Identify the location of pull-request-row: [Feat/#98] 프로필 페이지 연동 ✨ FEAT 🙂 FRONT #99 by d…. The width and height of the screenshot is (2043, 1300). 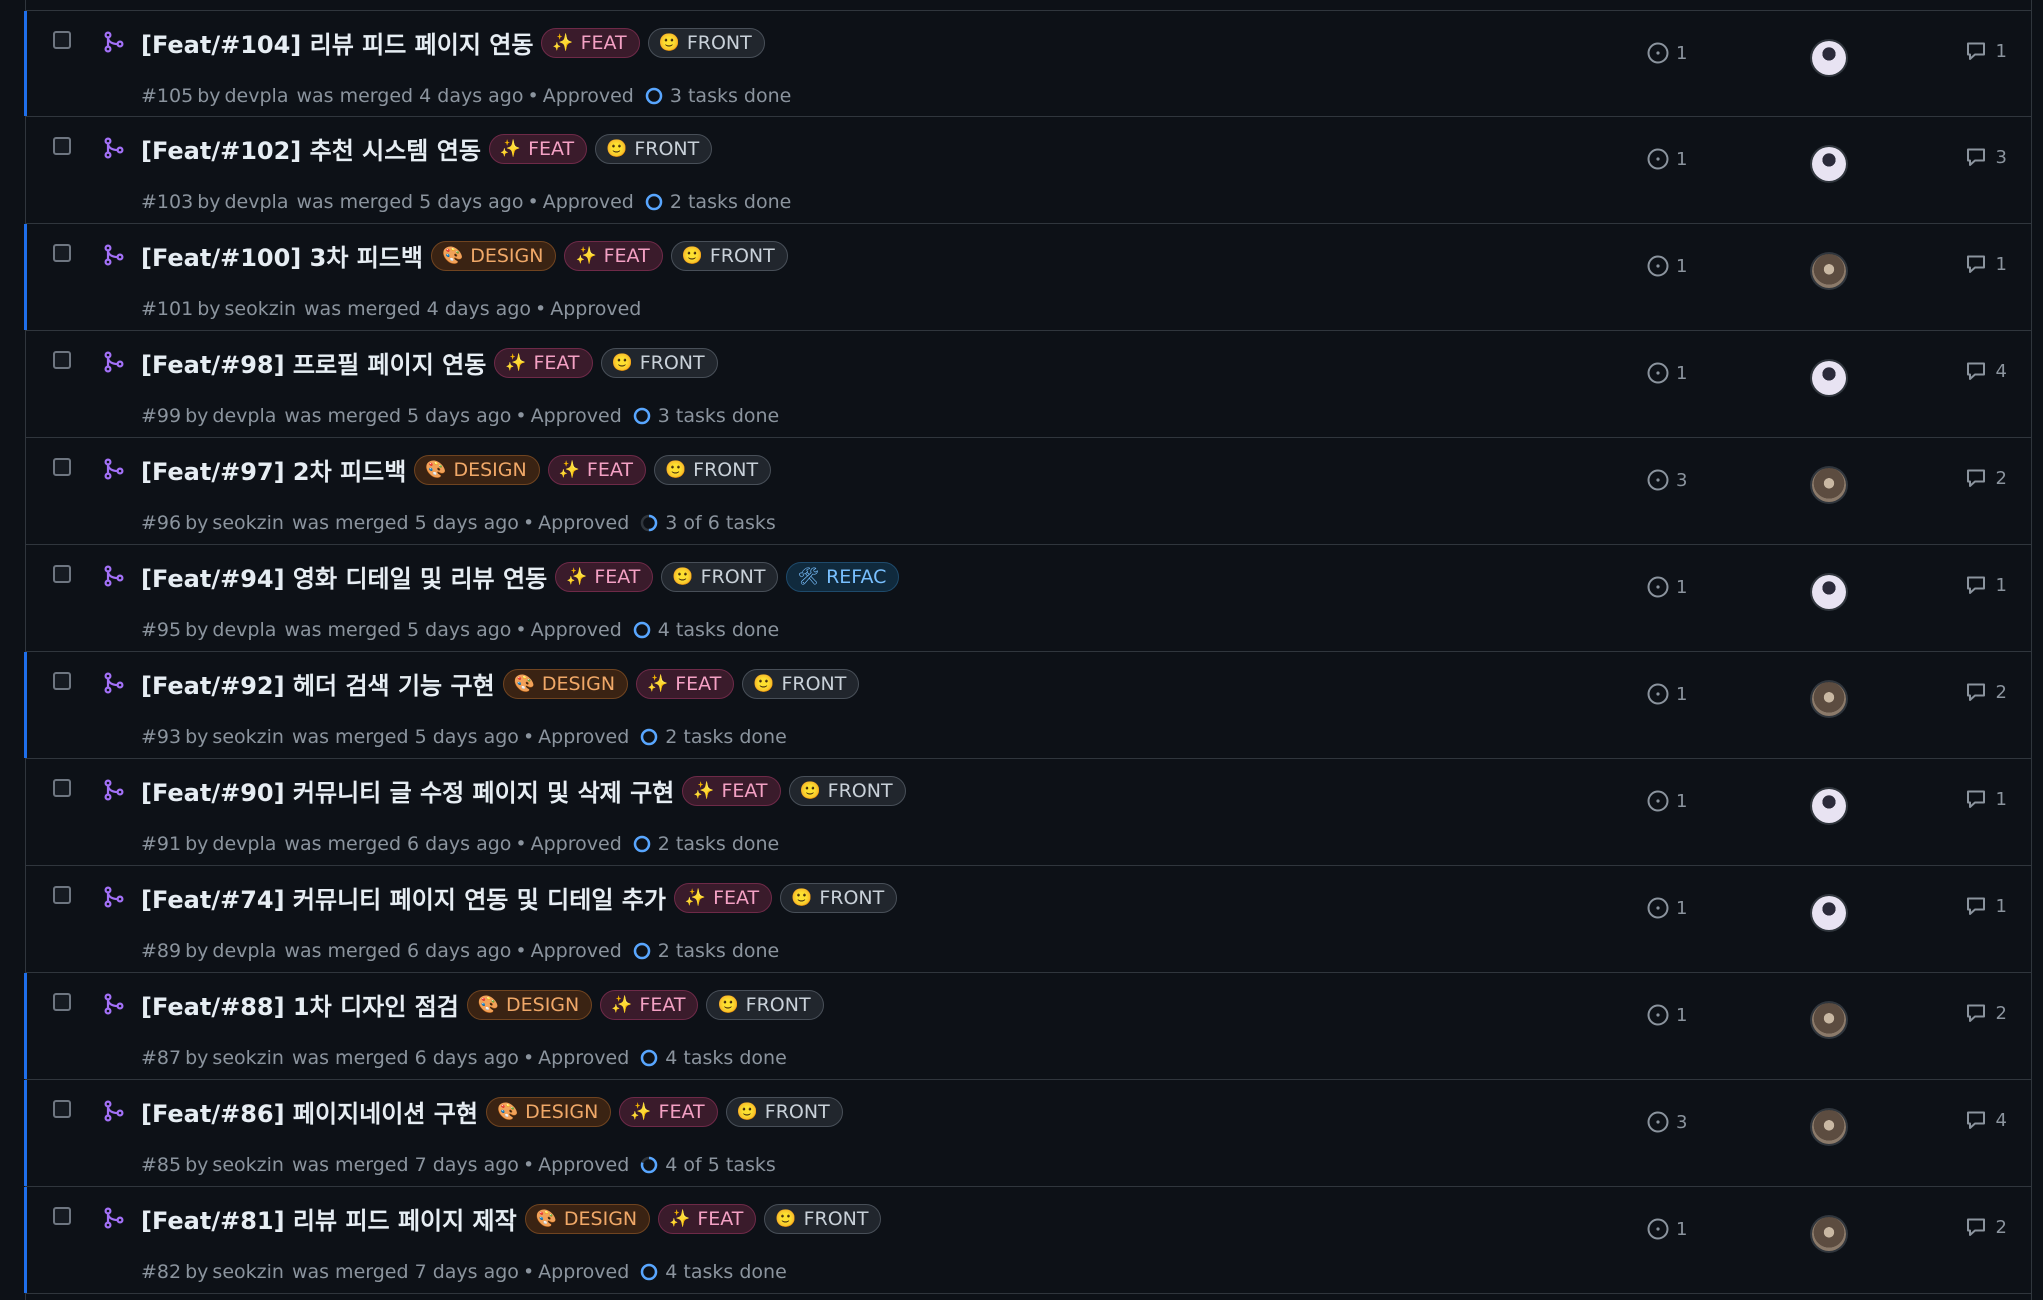
(1028, 384).